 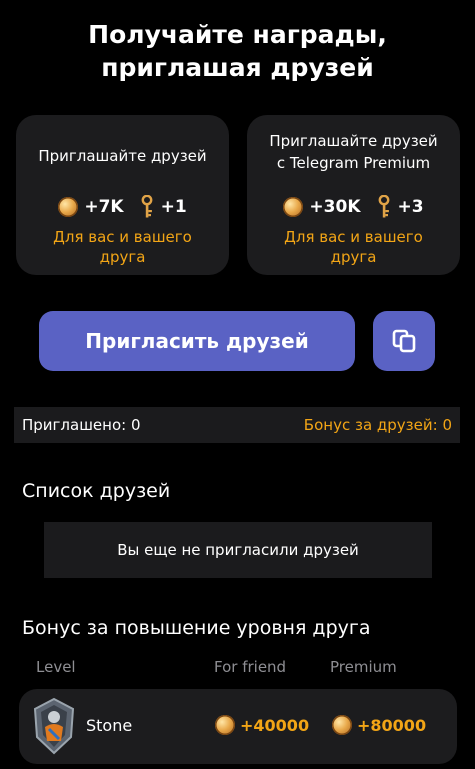 I want to click on reward-card-title-line-2: с Telegram Premium, so click(x=353, y=163).